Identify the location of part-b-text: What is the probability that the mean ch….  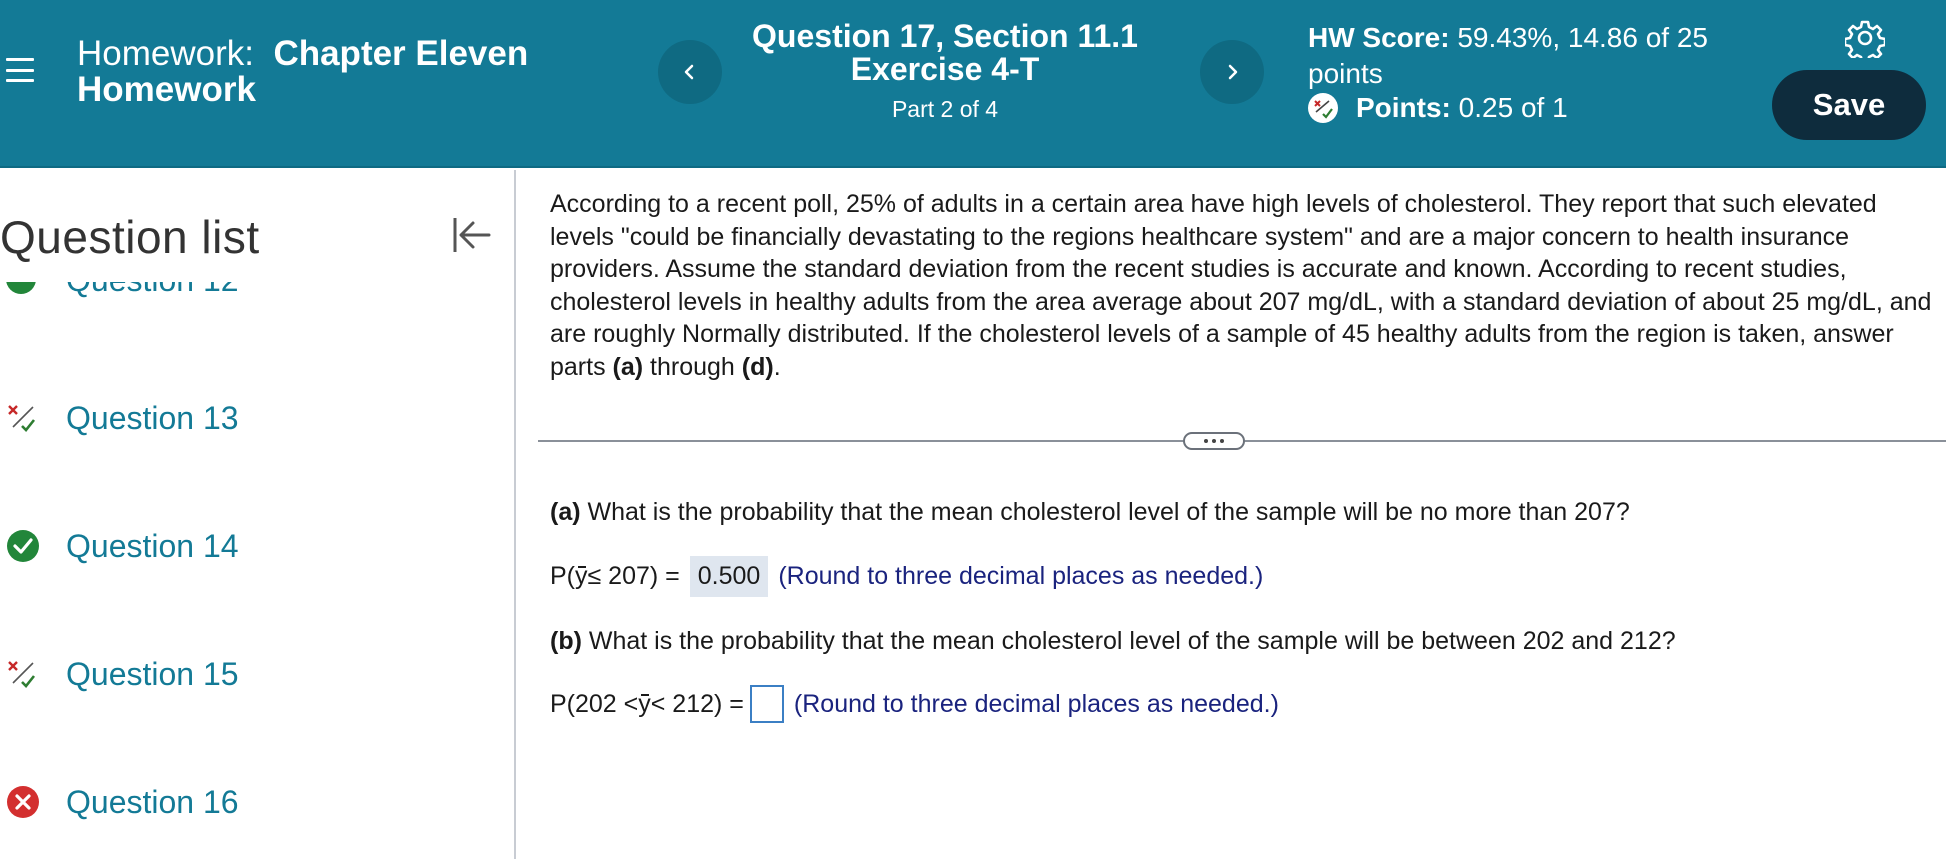
(1128, 641).